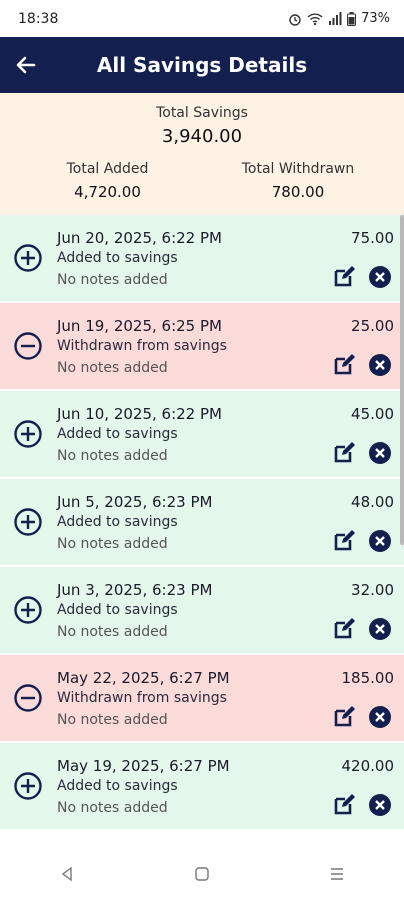  Describe the element at coordinates (298, 192) in the screenshot. I see `total-withdrawn-value: 780.00` at that location.